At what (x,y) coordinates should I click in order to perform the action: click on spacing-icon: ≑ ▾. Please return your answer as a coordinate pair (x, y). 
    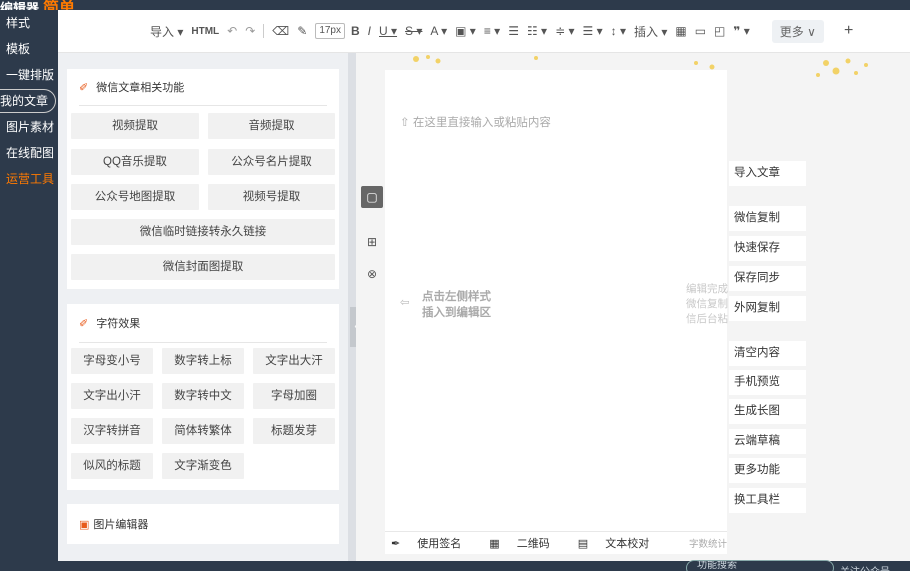
    Looking at the image, I should click on (564, 31).